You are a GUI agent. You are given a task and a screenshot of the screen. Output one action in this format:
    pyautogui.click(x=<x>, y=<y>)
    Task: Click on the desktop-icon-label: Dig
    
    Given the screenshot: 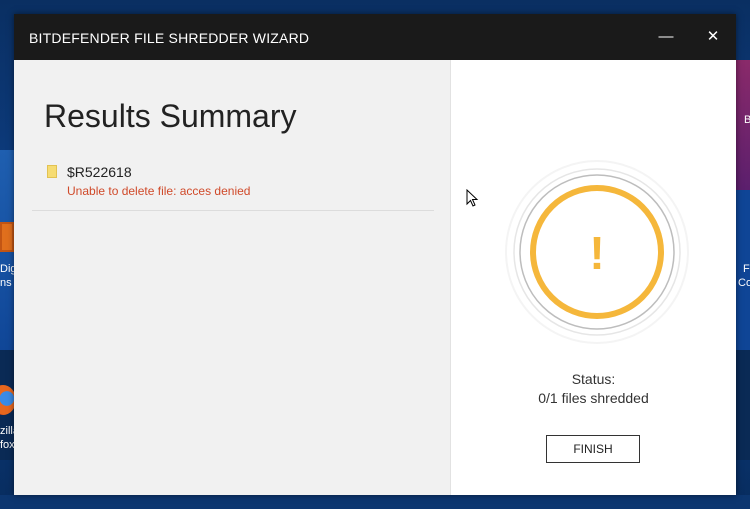 What is the action you would take?
    pyautogui.click(x=7, y=269)
    